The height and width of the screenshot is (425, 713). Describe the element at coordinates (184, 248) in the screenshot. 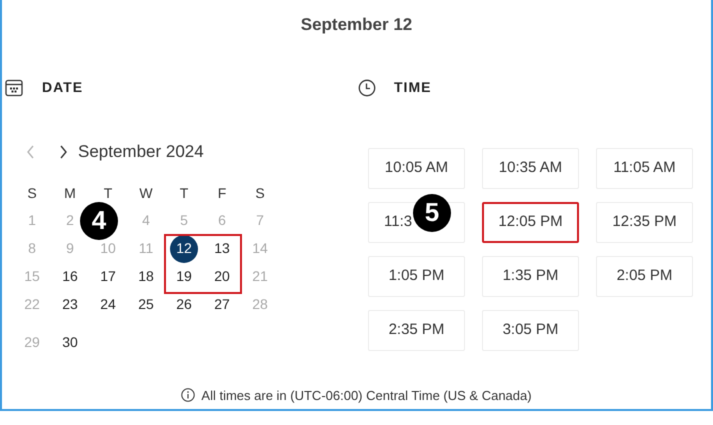

I see `selected-day: 12` at that location.